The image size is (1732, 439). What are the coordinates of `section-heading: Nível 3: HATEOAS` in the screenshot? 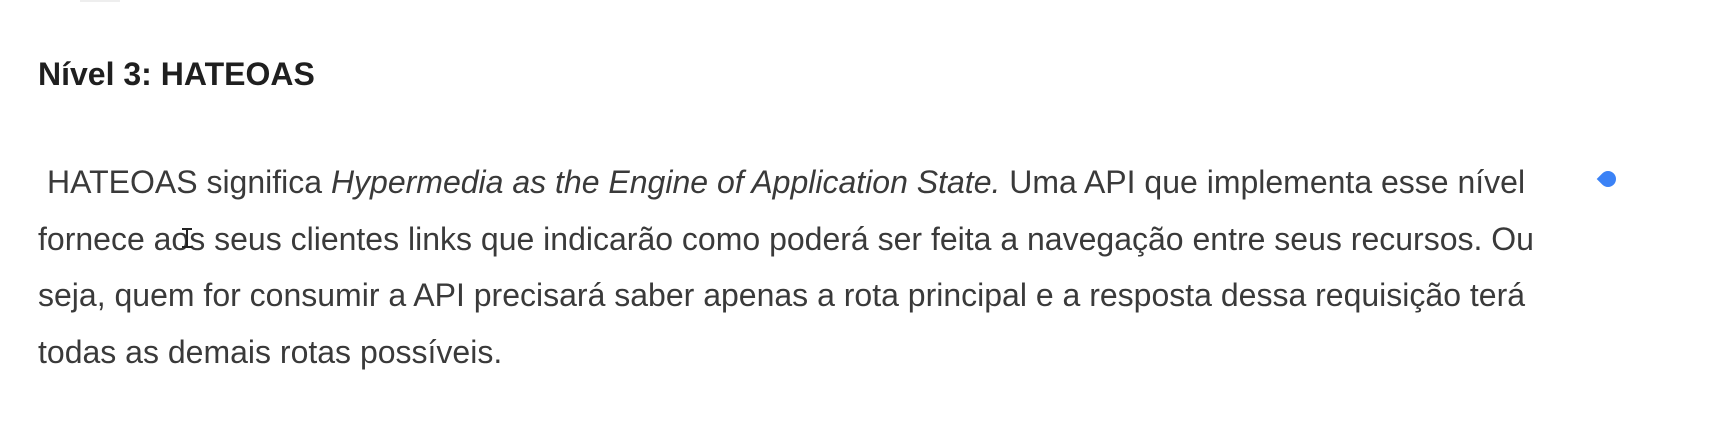 It's located at (176, 74).